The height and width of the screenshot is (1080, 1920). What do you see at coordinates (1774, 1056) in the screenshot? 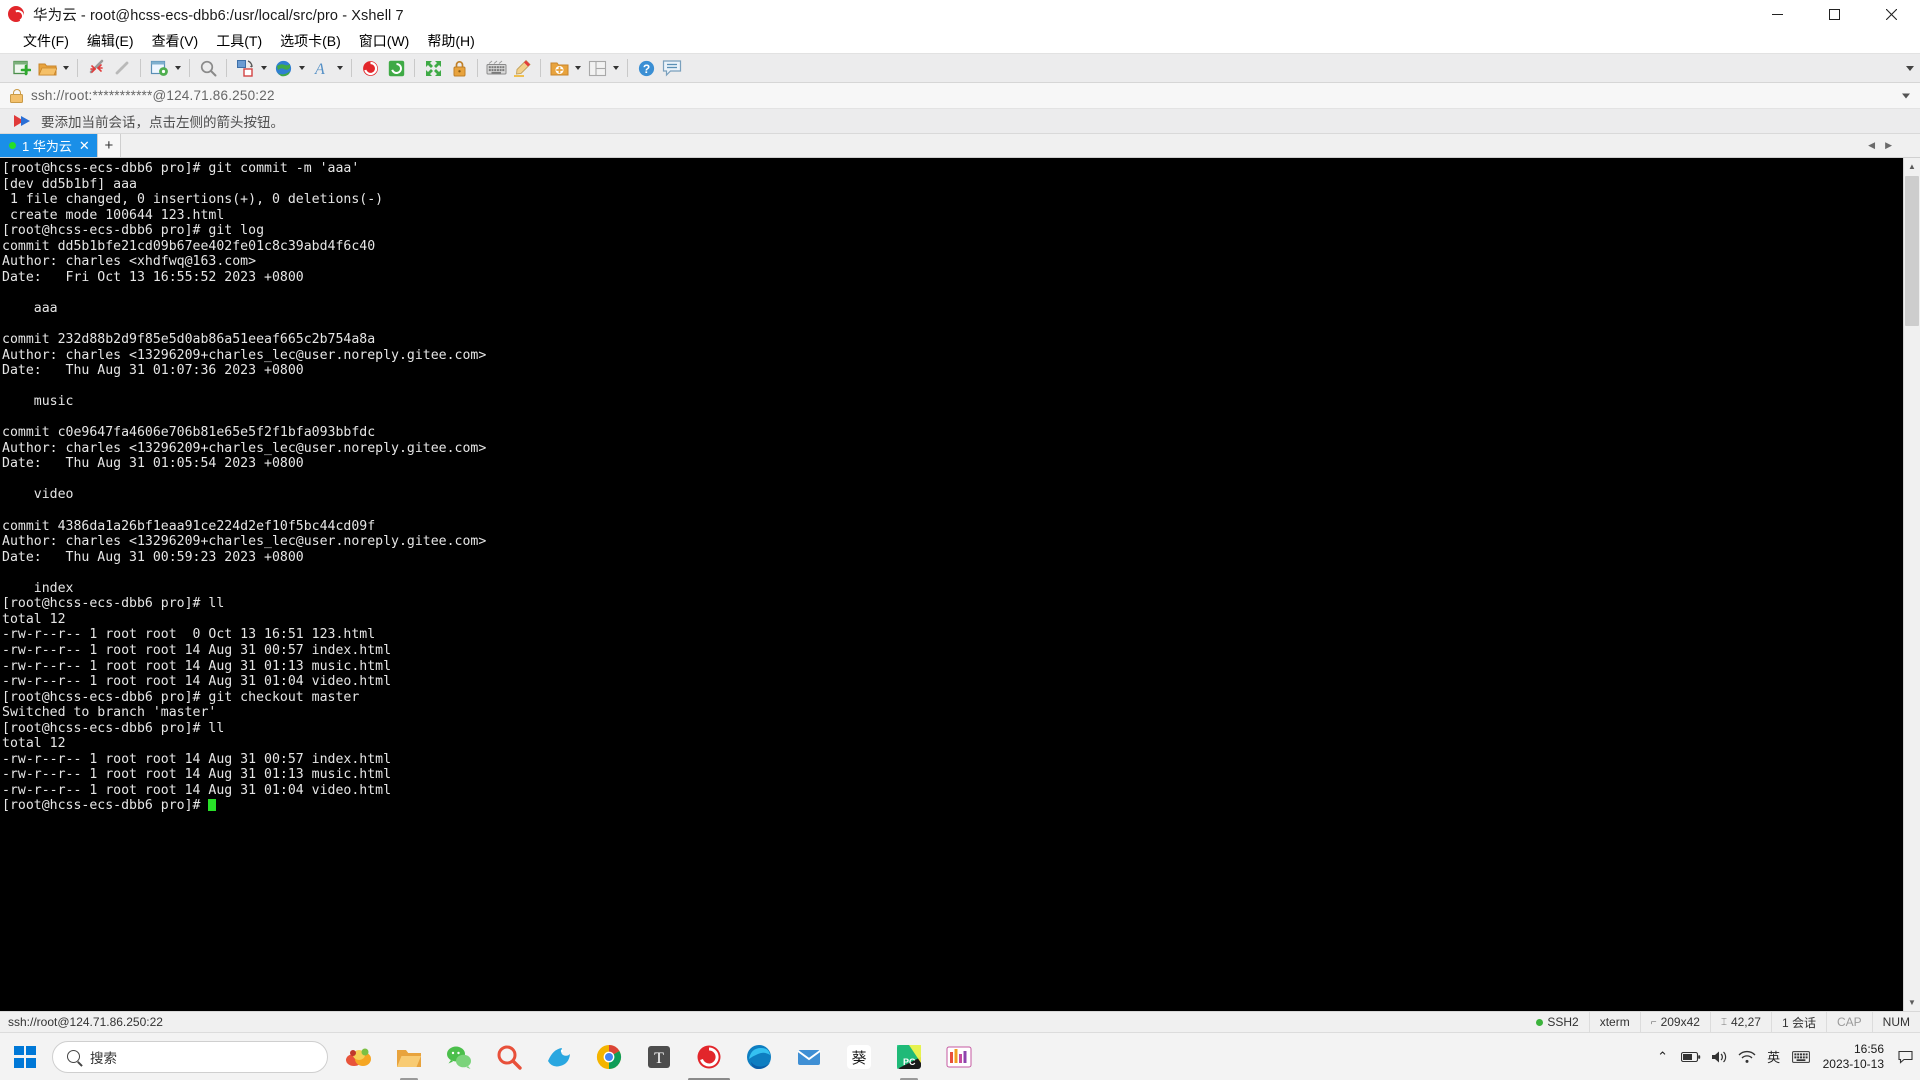
I see `ime-indicator: 英` at bounding box center [1774, 1056].